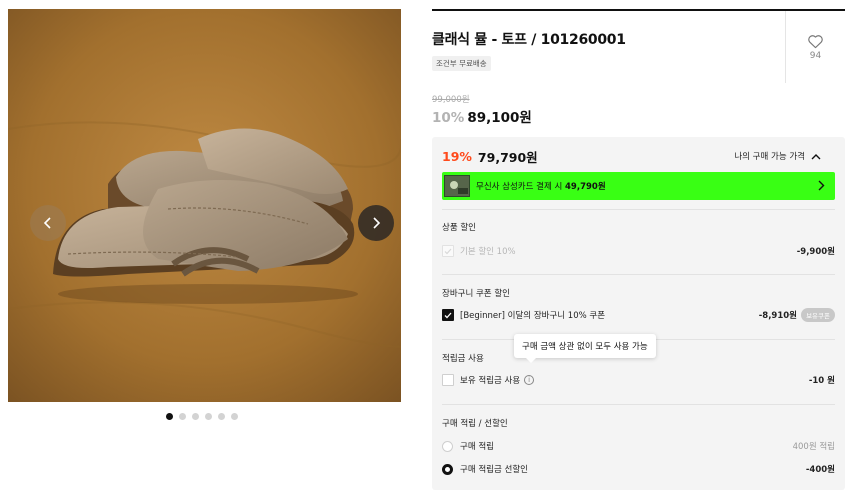 Image resolution: width=850 pixels, height=490 pixels. I want to click on points-checkbox, so click(448, 380).